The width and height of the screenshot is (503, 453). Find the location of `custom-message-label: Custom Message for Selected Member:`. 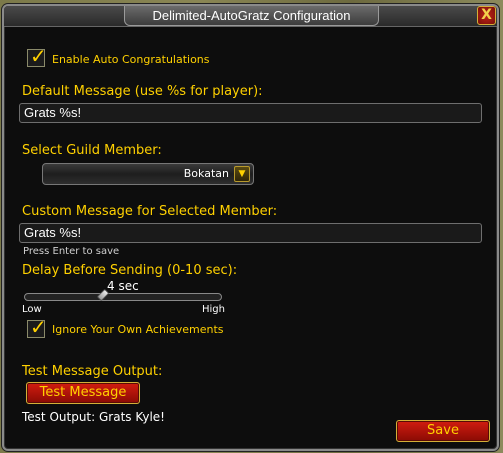

custom-message-label: Custom Message for Selected Member: is located at coordinates (150, 211).